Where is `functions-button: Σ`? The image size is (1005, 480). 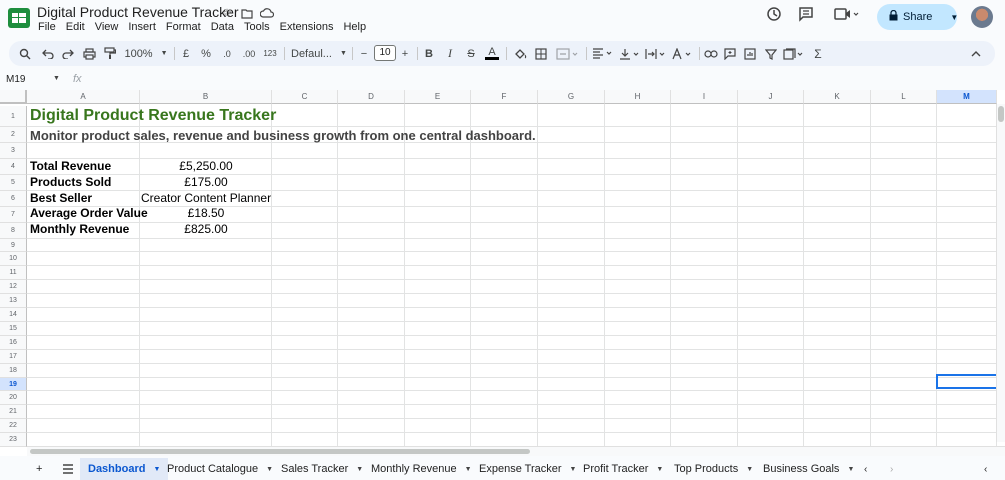
functions-button: Σ is located at coordinates (818, 53).